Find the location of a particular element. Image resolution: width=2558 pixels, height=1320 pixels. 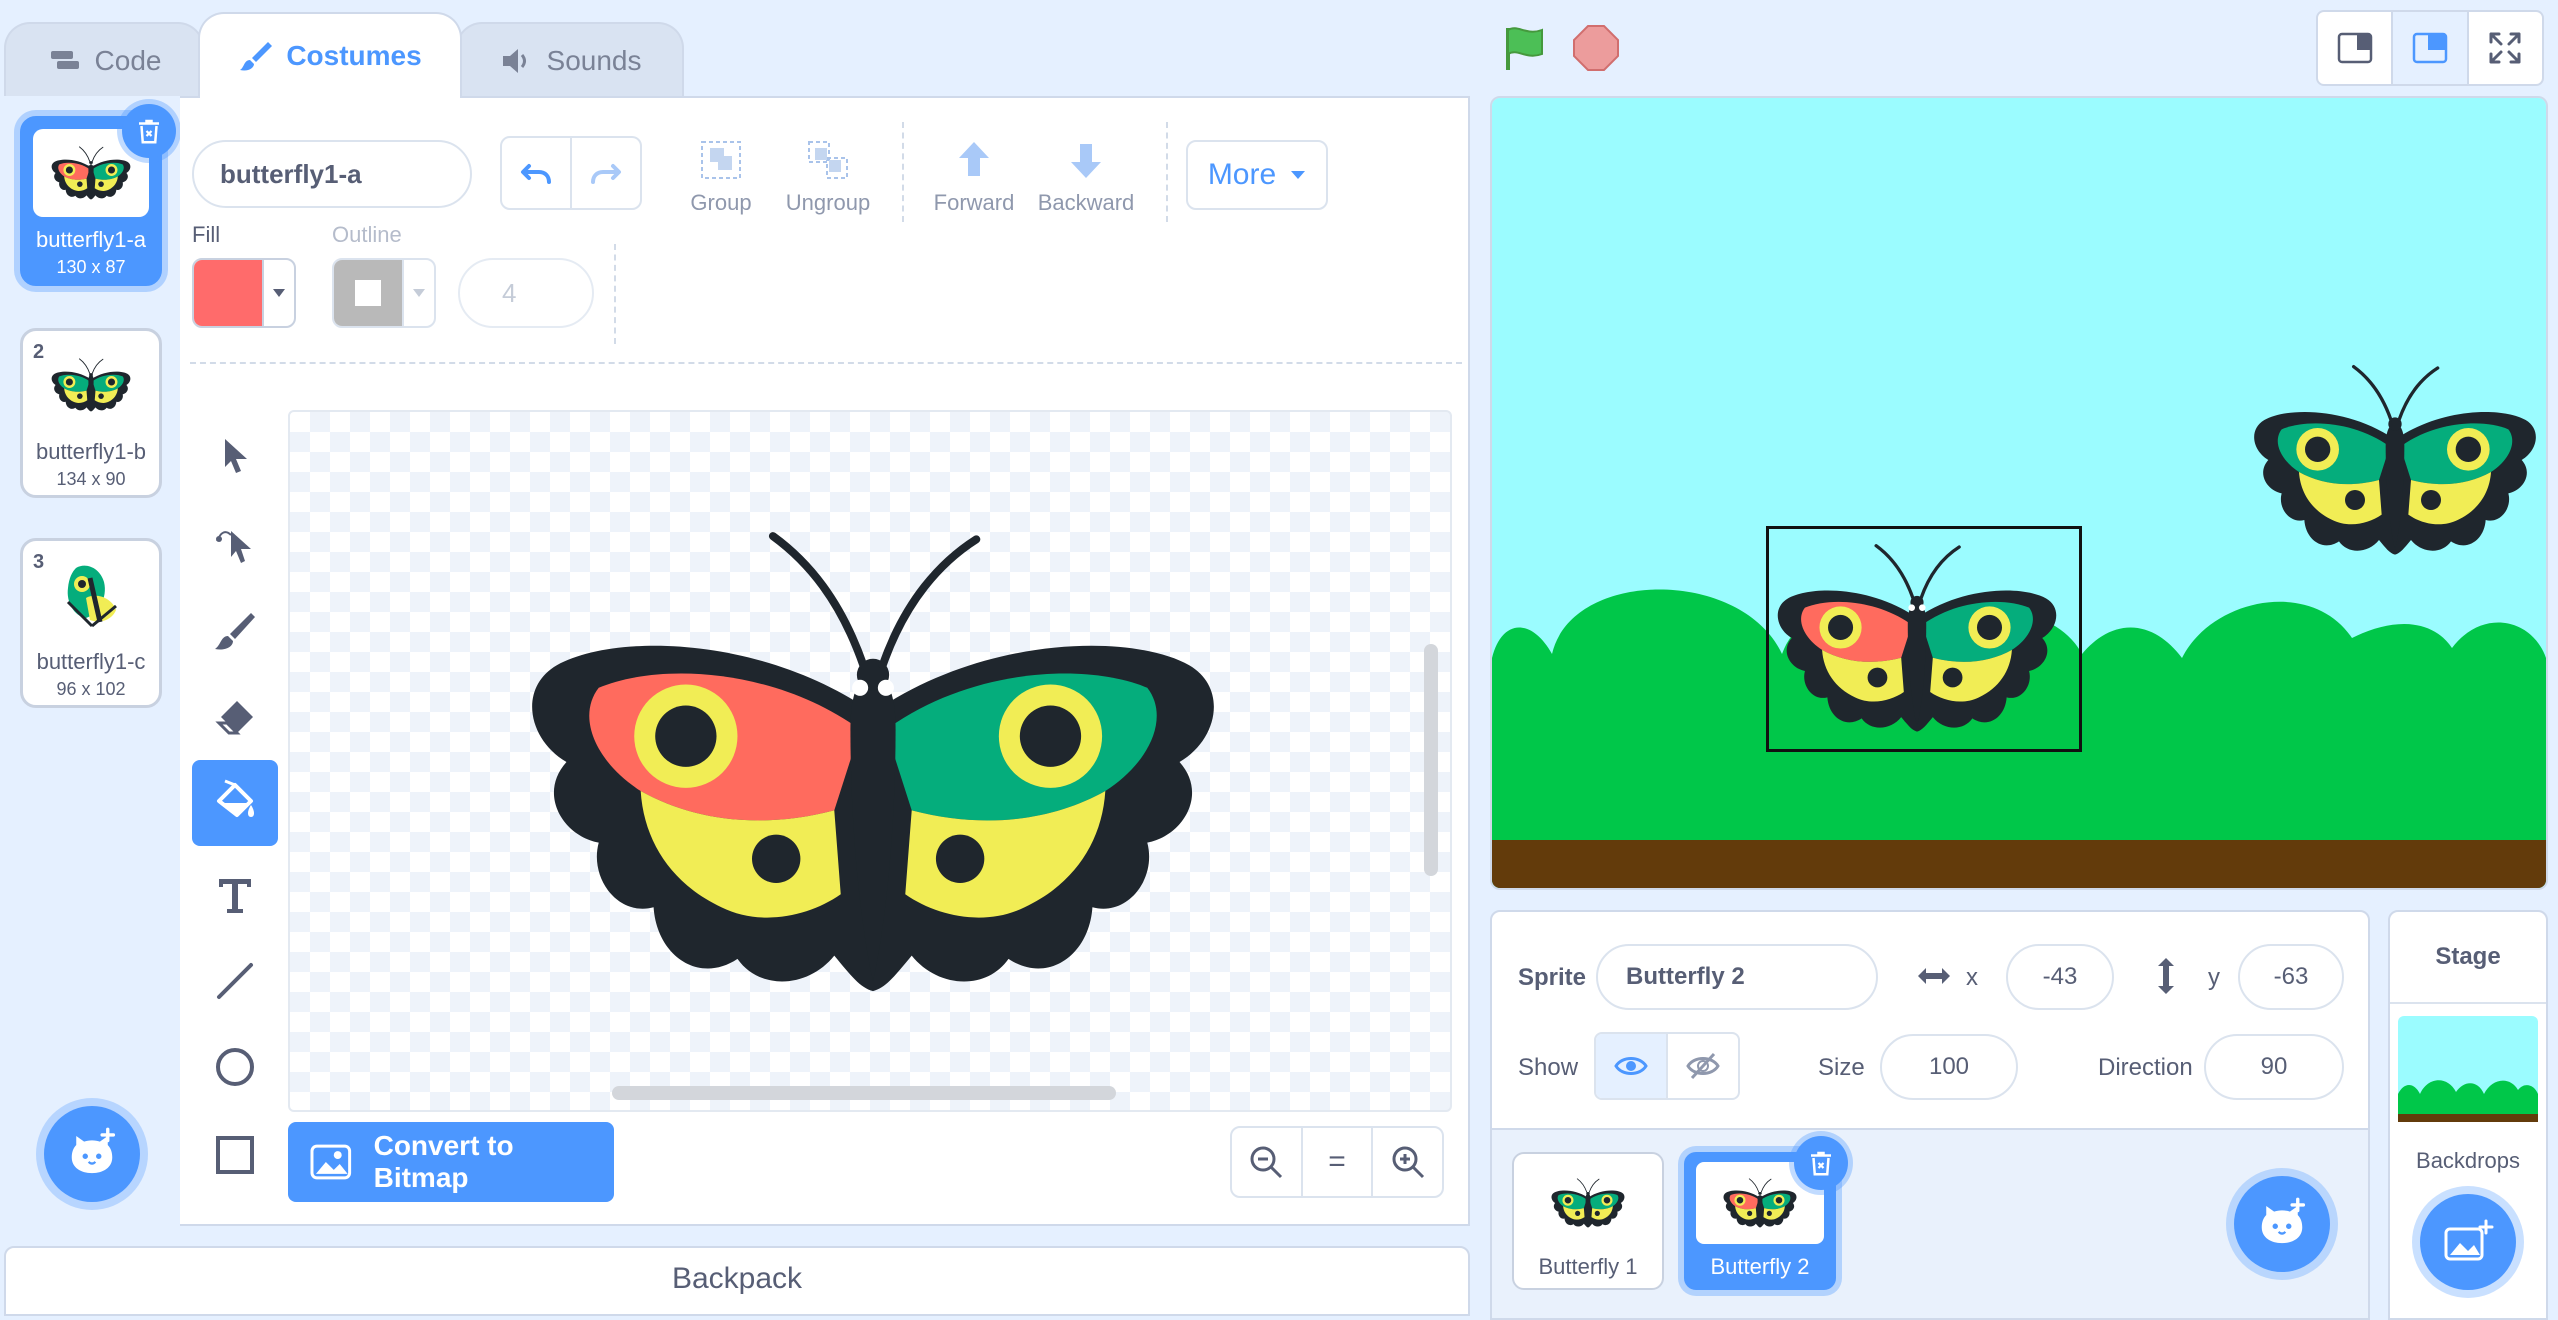

fullscreen-icon is located at coordinates (2505, 48).